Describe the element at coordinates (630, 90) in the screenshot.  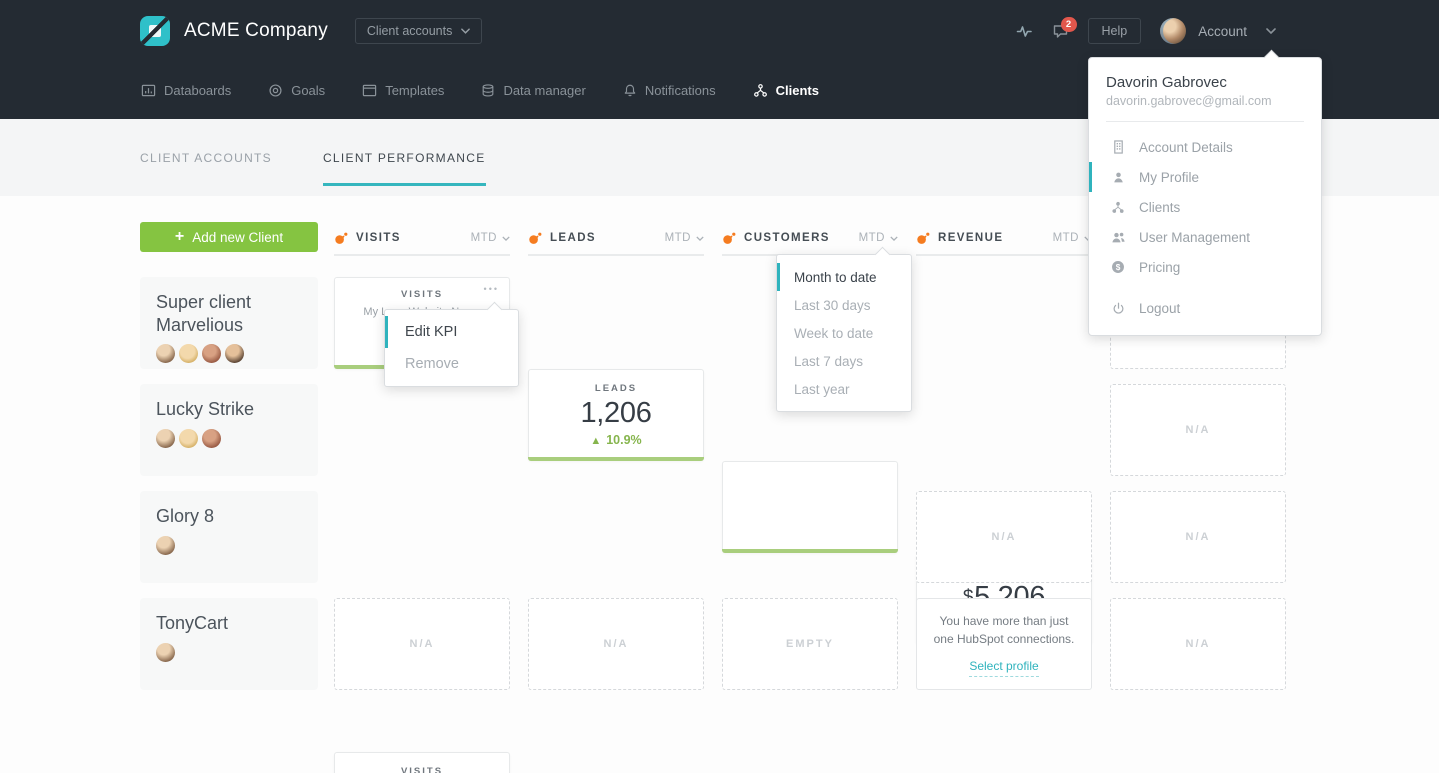
I see `bell-icon` at that location.